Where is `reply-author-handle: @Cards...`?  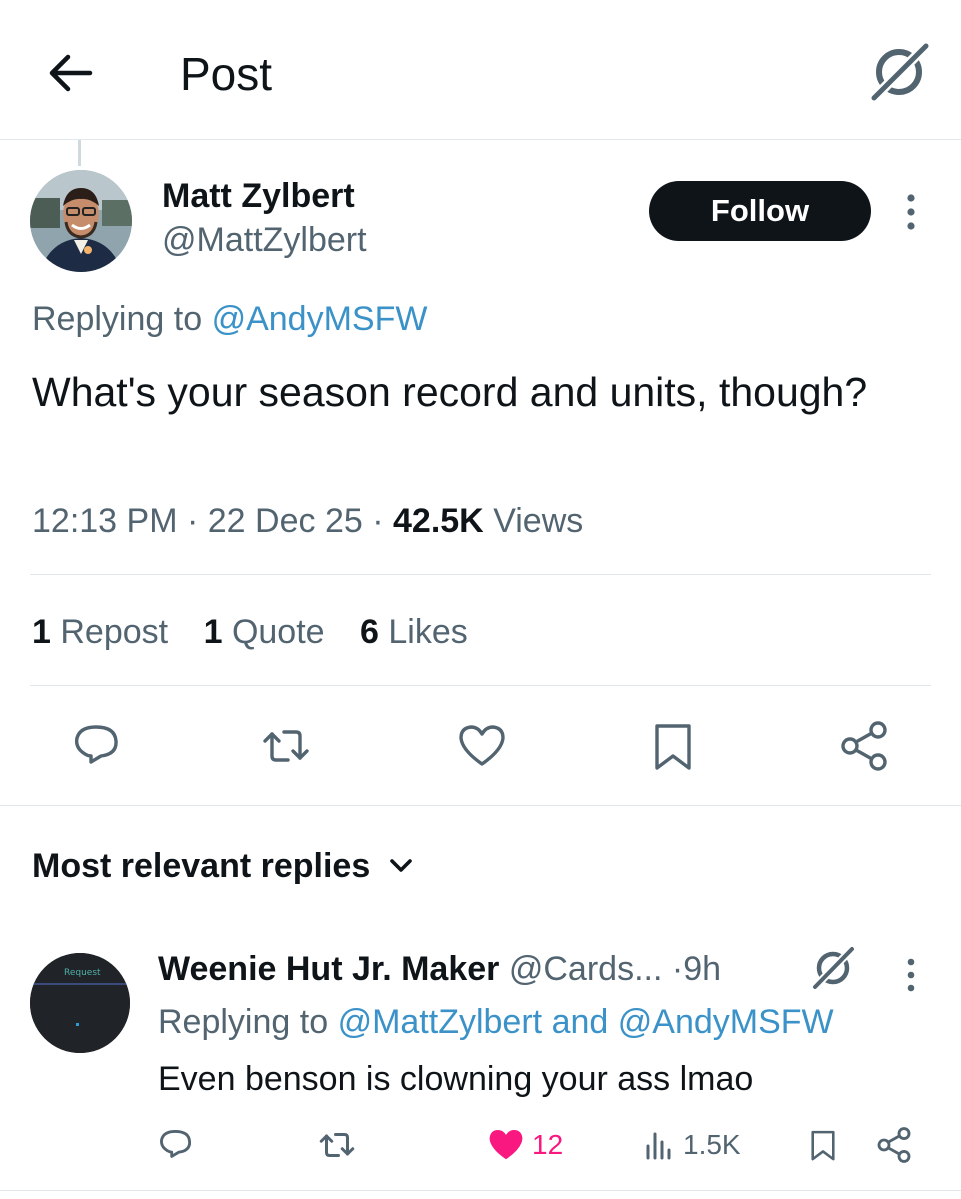 reply-author-handle: @Cards... is located at coordinates (586, 969).